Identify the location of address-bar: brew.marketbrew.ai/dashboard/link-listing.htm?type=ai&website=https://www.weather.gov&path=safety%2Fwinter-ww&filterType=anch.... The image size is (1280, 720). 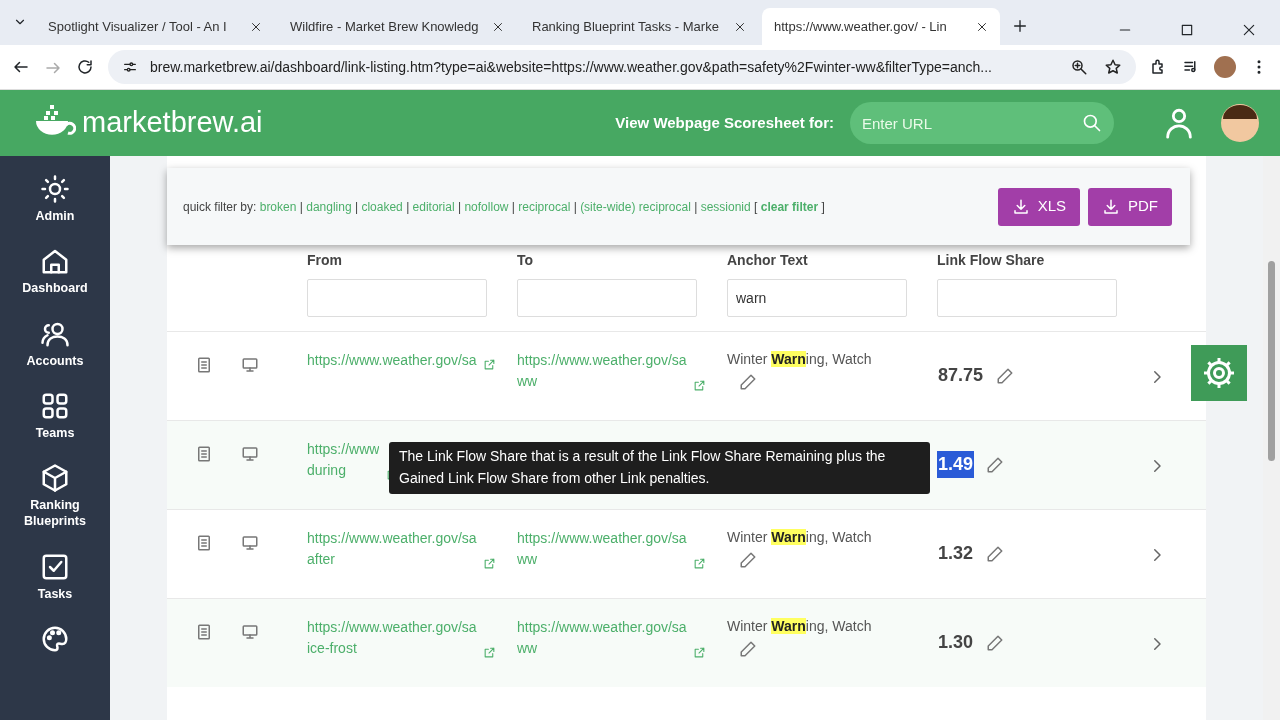
(622, 67).